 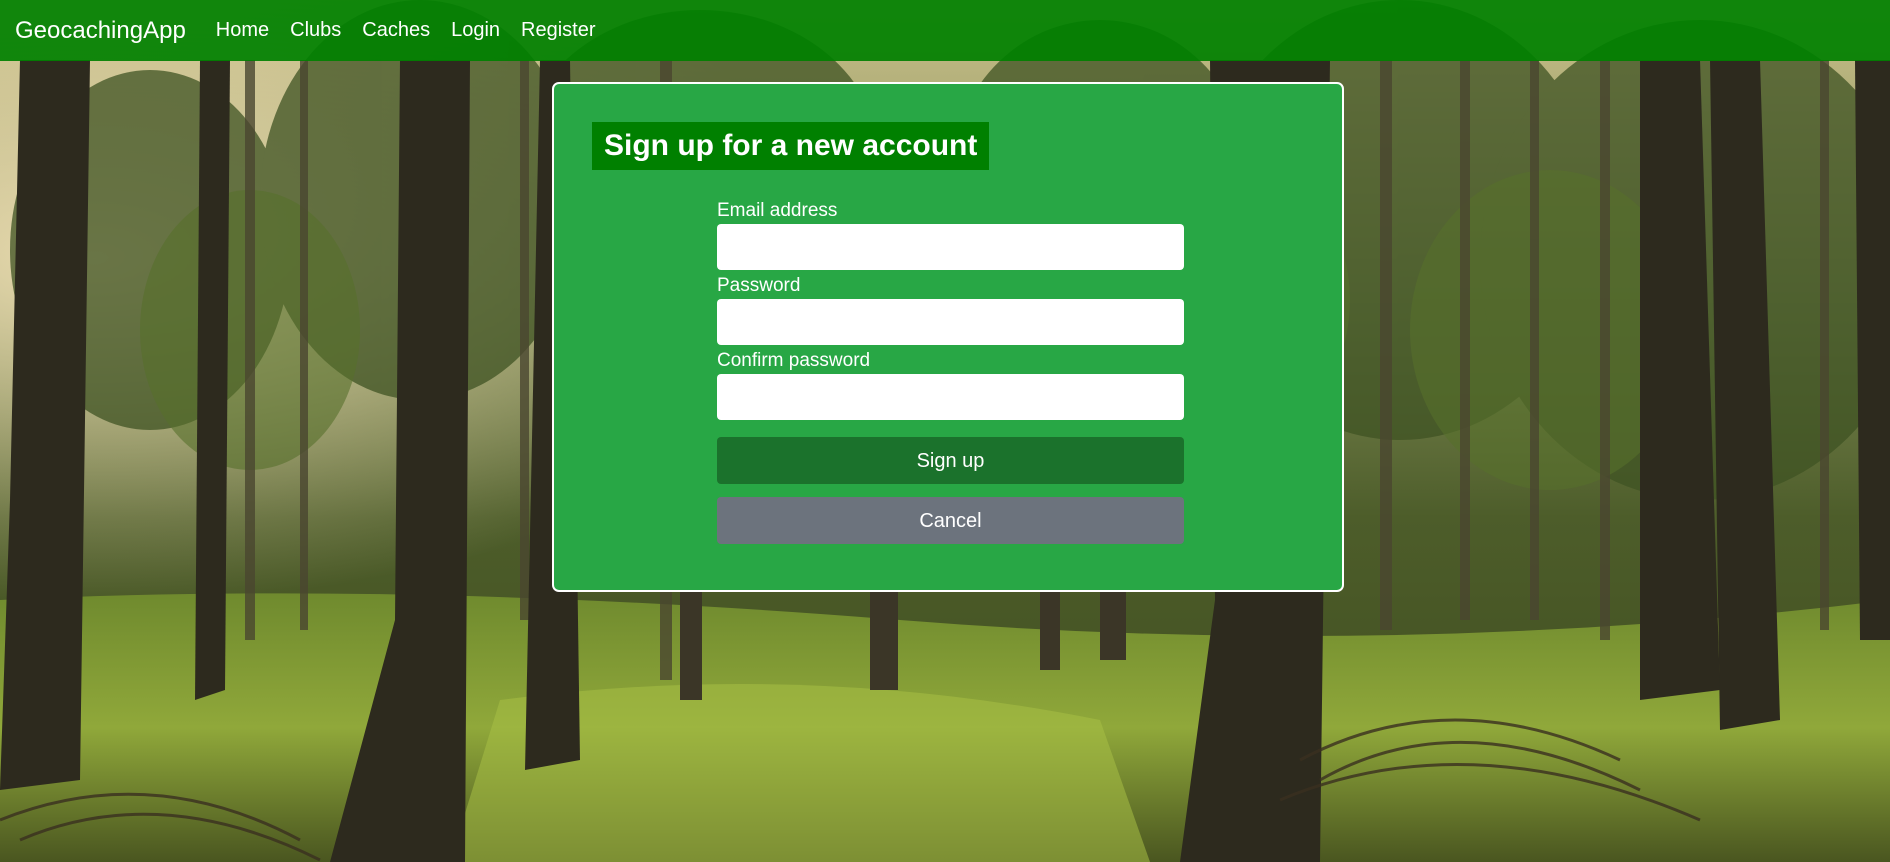 I want to click on password-field, so click(x=950, y=322).